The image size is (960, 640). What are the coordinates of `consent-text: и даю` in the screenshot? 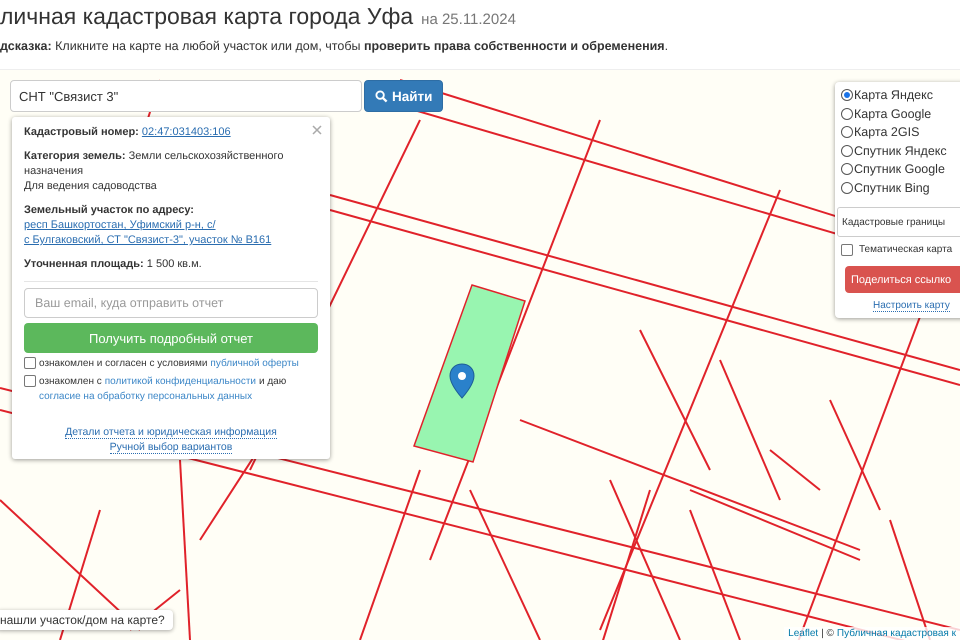 It's located at (272, 382).